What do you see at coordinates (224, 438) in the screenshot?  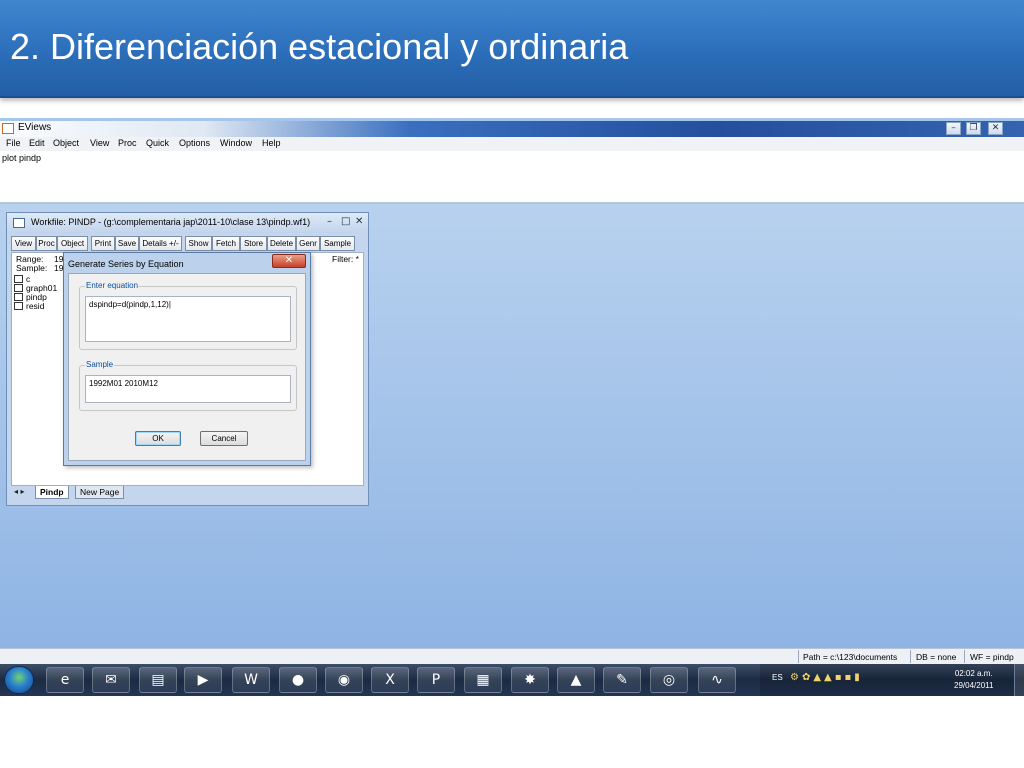 I see `cancel-button: Cancel` at bounding box center [224, 438].